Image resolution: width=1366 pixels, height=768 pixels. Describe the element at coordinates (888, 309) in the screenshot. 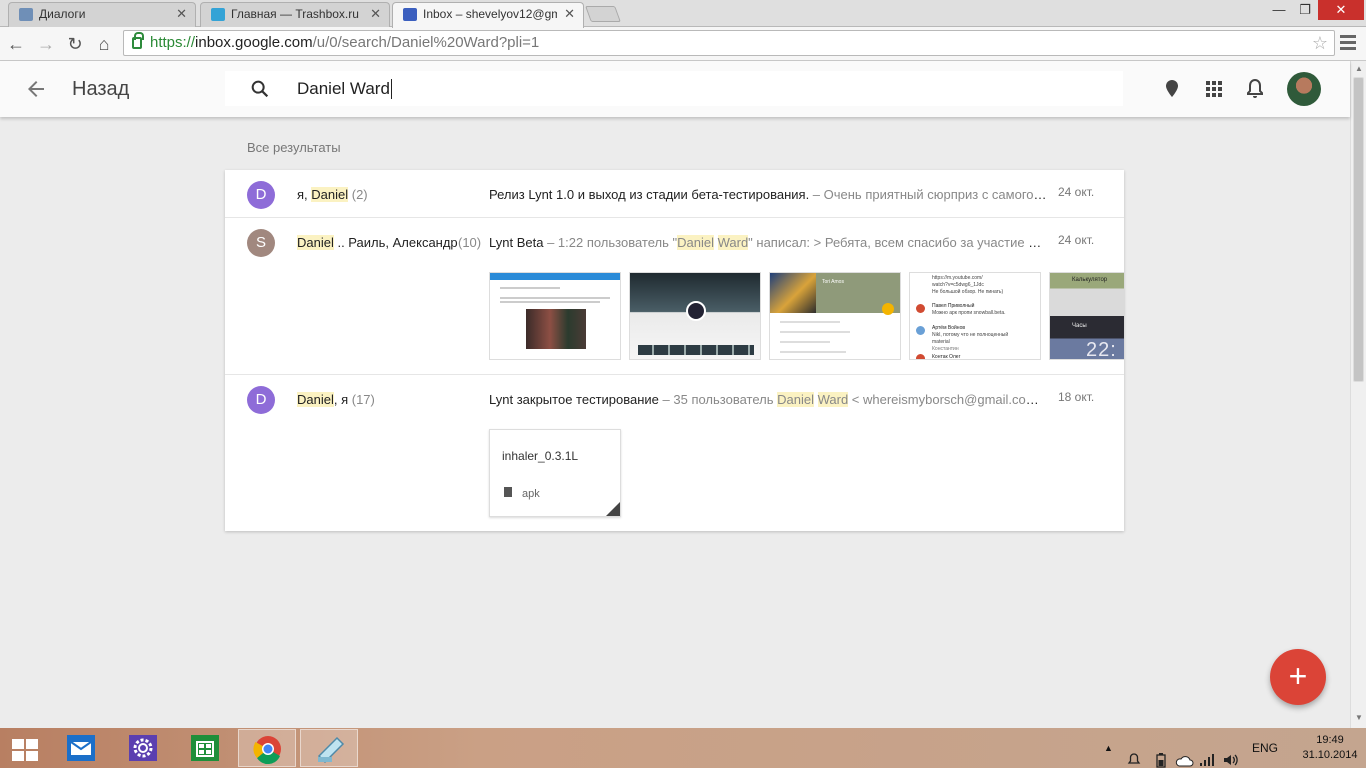

I see `thumbnail-fab` at that location.